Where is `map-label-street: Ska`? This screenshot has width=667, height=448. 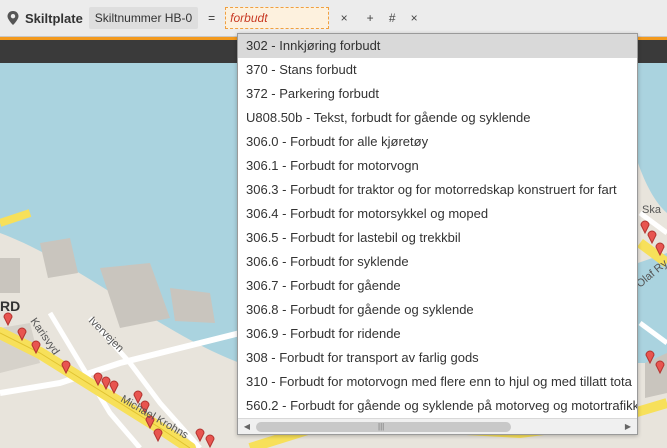
map-label-street: Ska is located at coordinates (652, 210).